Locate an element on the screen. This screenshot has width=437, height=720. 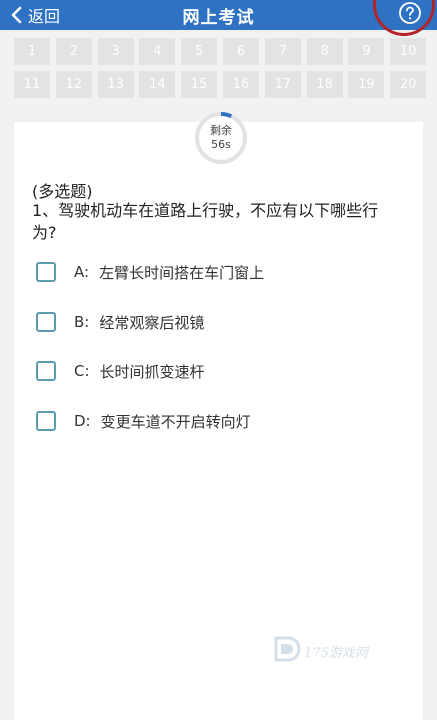
option-b: B: 经常观察后视镜 is located at coordinates (120, 322).